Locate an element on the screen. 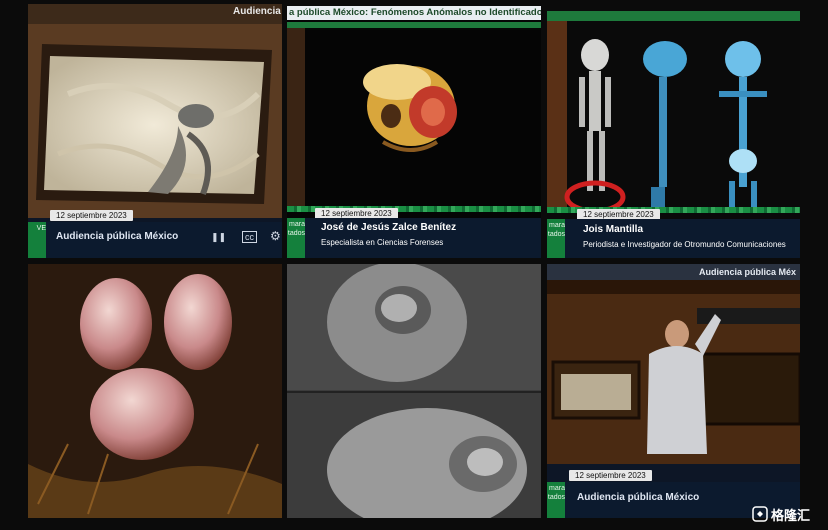 Image resolution: width=828 pixels, height=530 pixels. gelonghui-logo-icon is located at coordinates (760, 514).